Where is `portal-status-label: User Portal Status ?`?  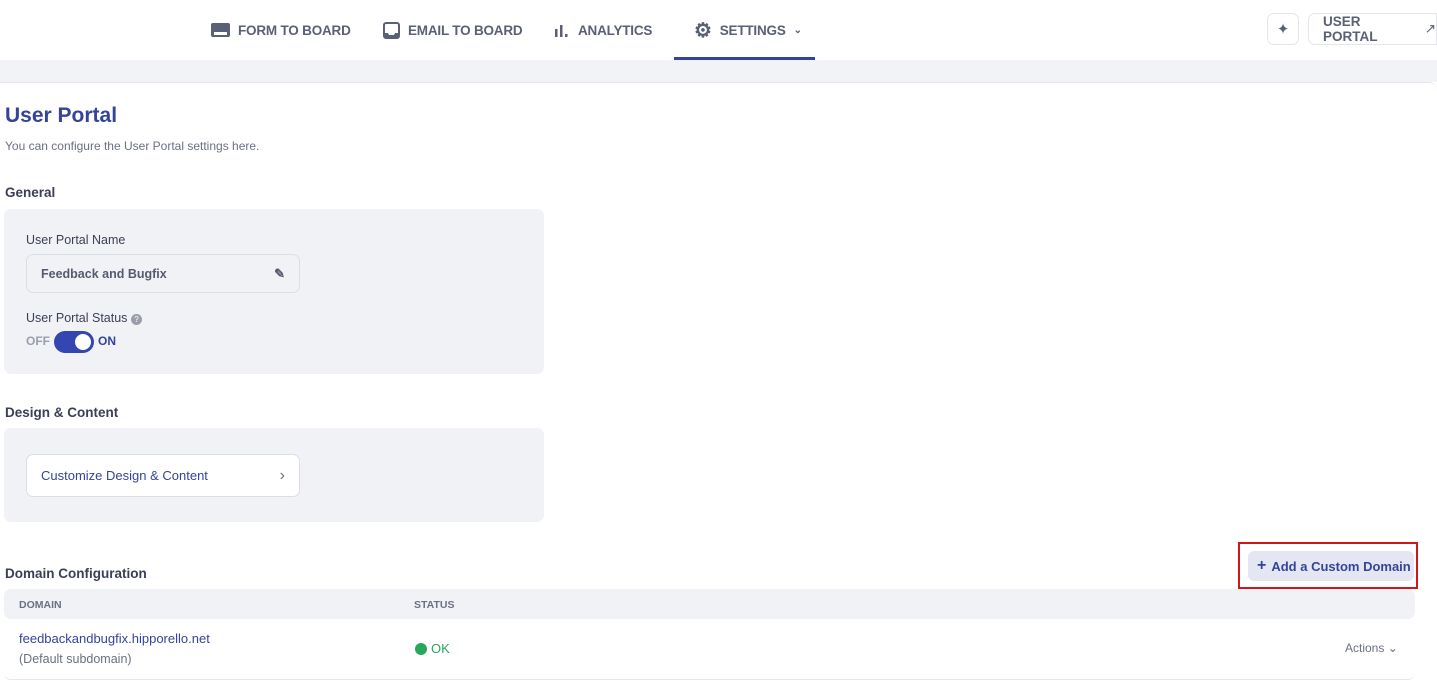 portal-status-label: User Portal Status ? is located at coordinates (84, 318).